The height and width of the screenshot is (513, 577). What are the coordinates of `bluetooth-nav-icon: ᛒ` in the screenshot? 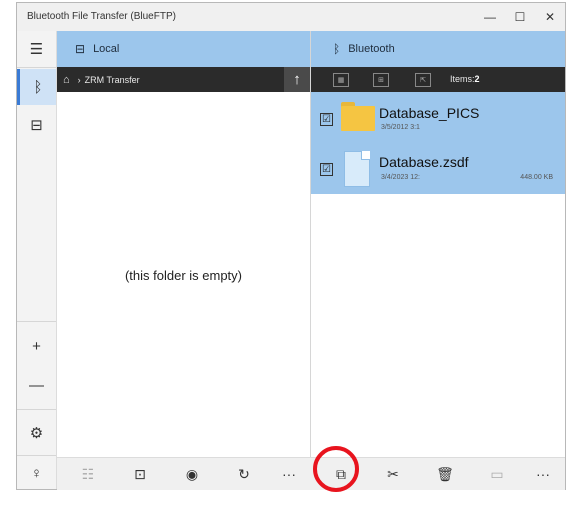 It's located at (36, 87).